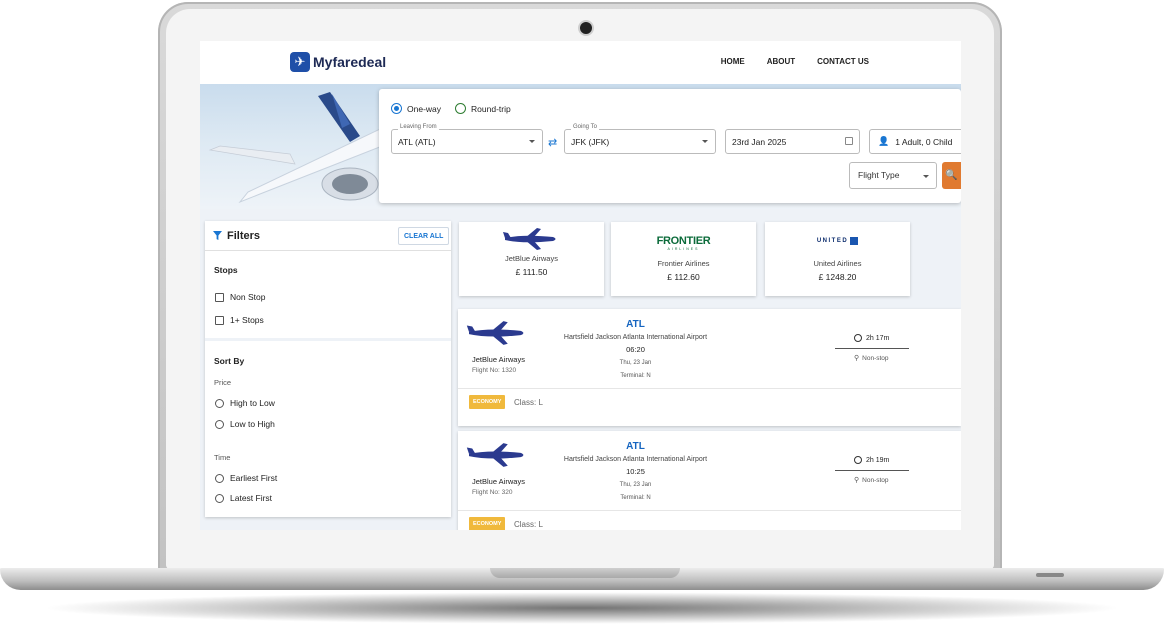  Describe the element at coordinates (951, 175) in the screenshot. I see `search-button: 🔍` at that location.